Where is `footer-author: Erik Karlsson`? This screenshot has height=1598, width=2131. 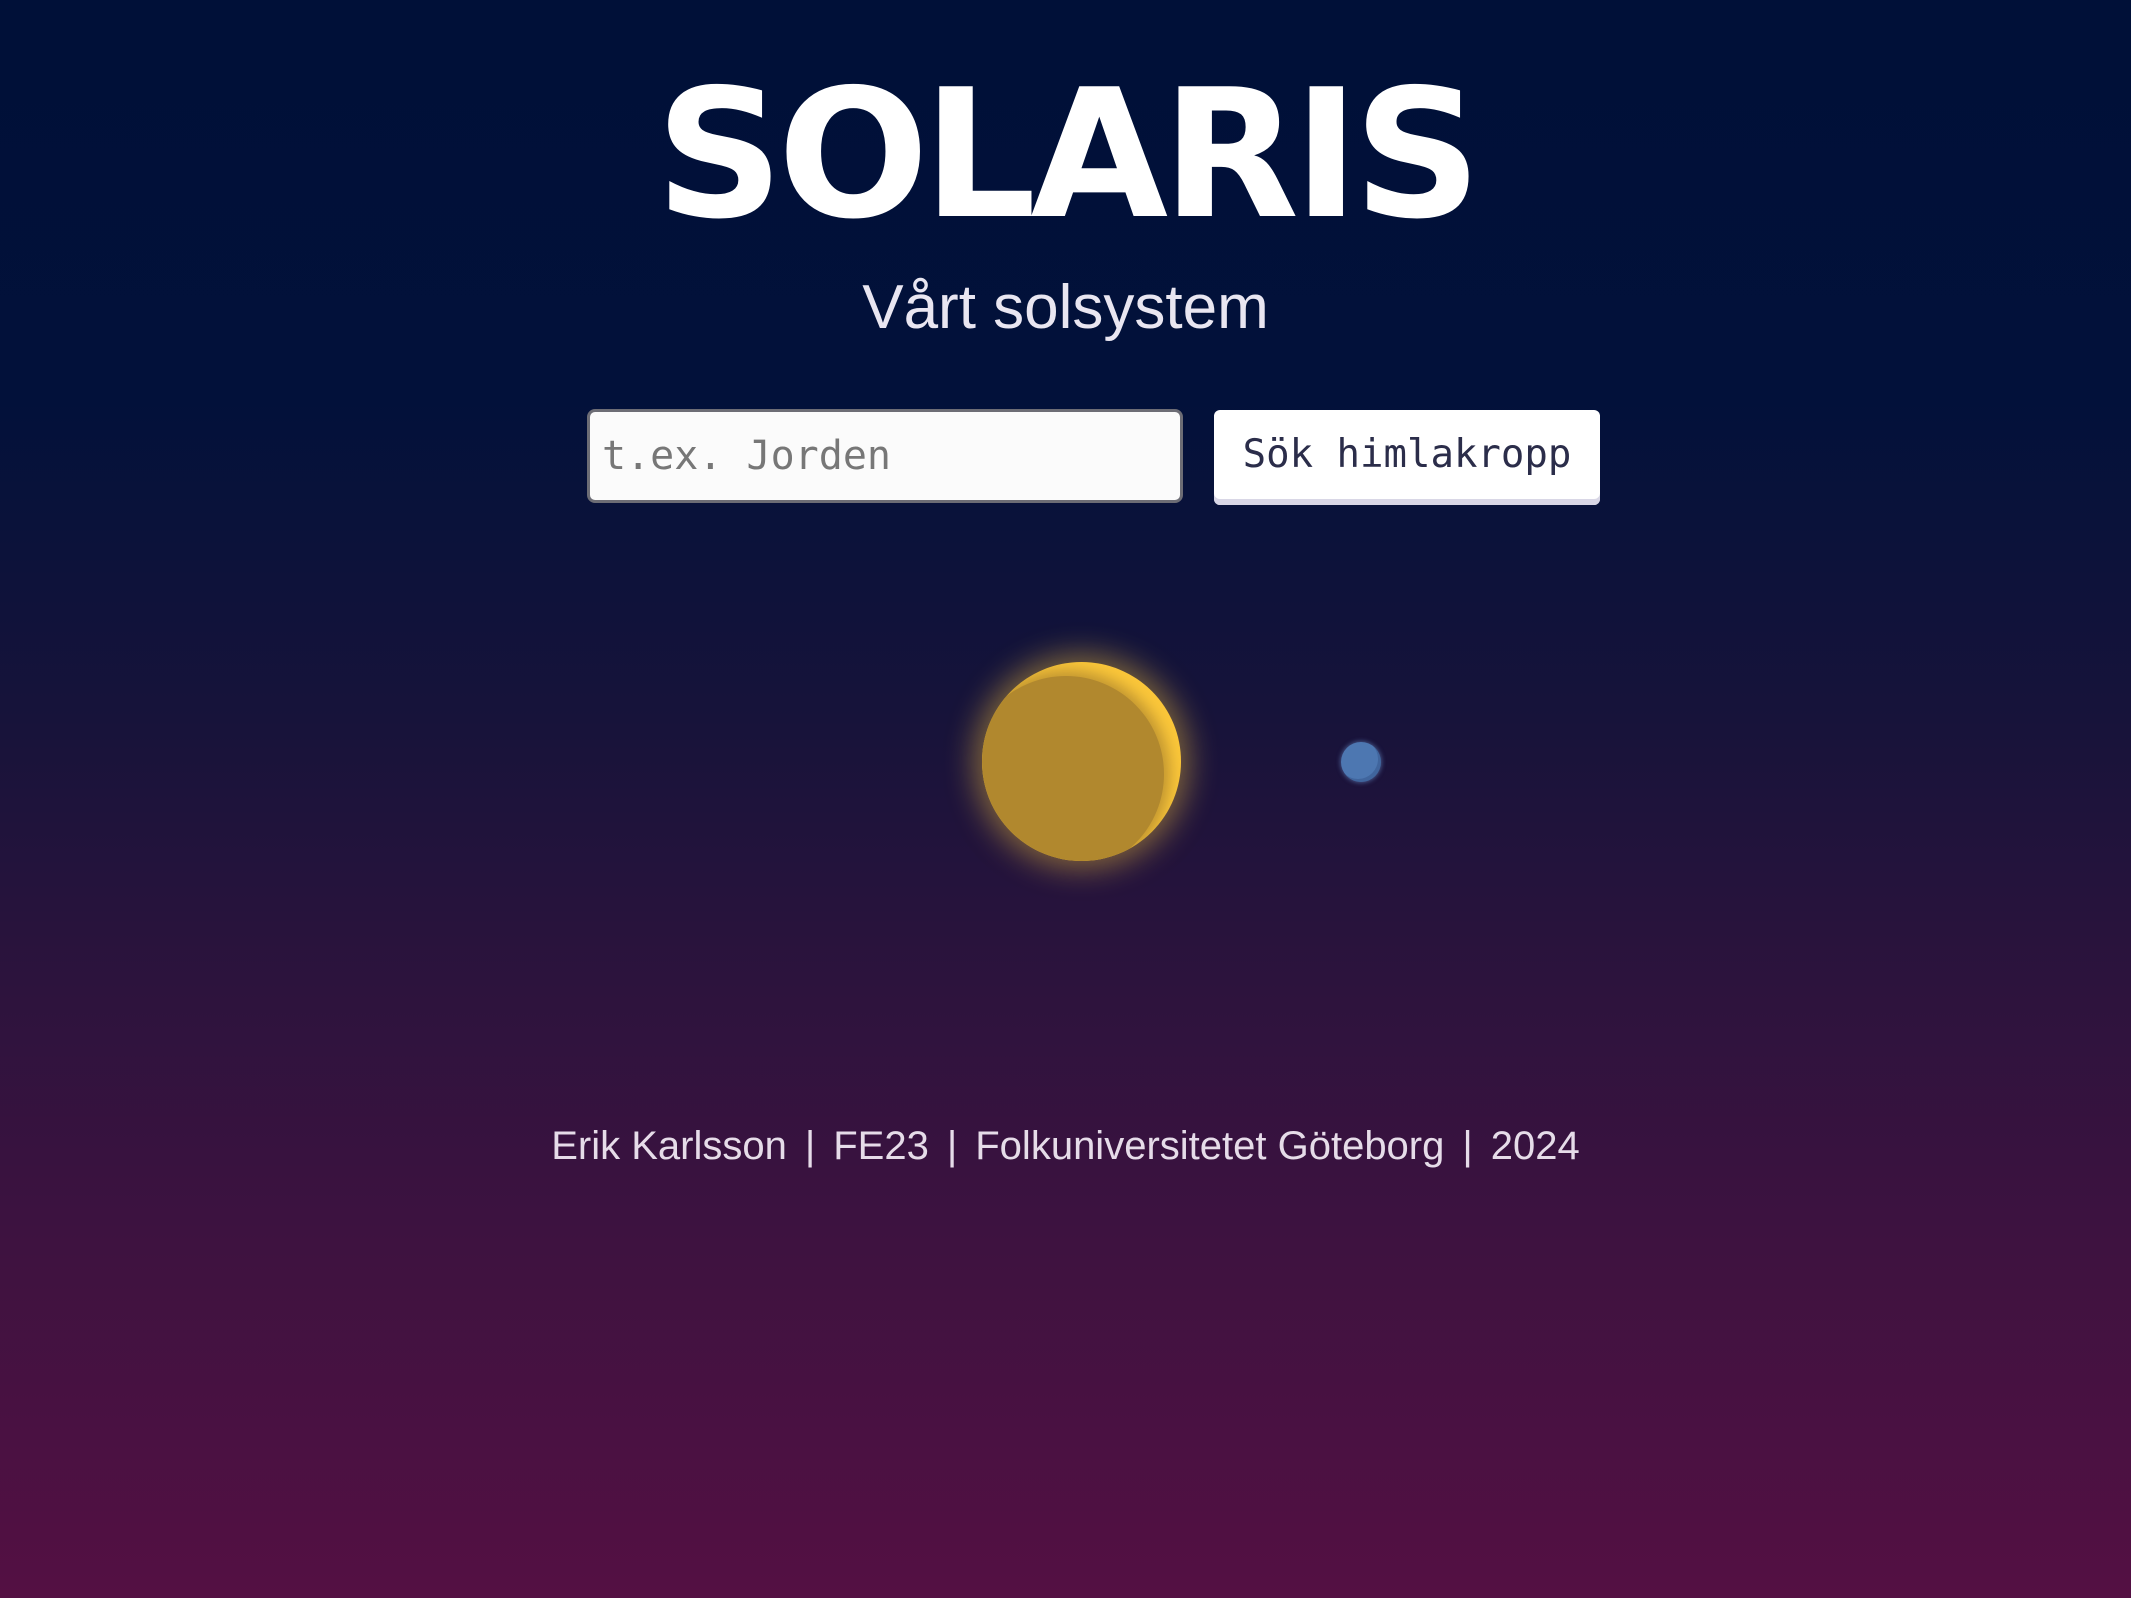
footer-author: Erik Karlsson is located at coordinates (669, 1146).